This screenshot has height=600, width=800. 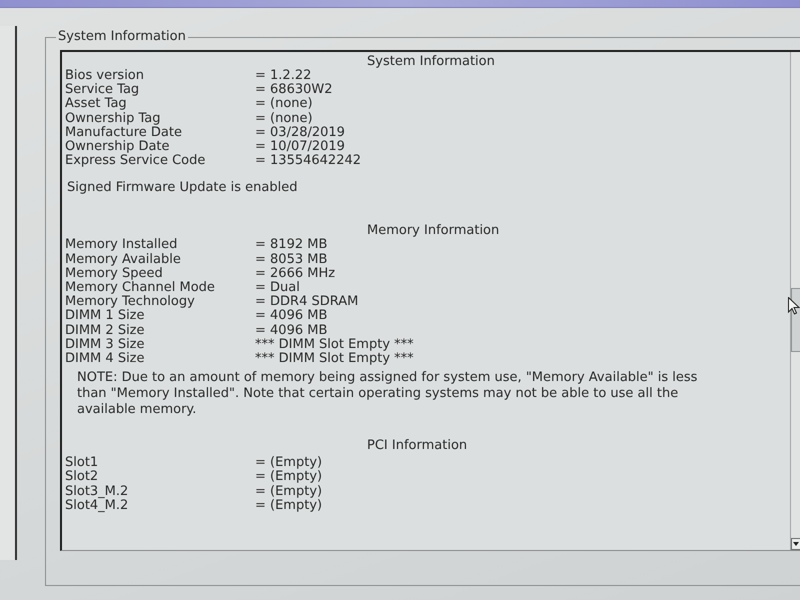 What do you see at coordinates (81, 477) in the screenshot?
I see `field-label: Slot2` at bounding box center [81, 477].